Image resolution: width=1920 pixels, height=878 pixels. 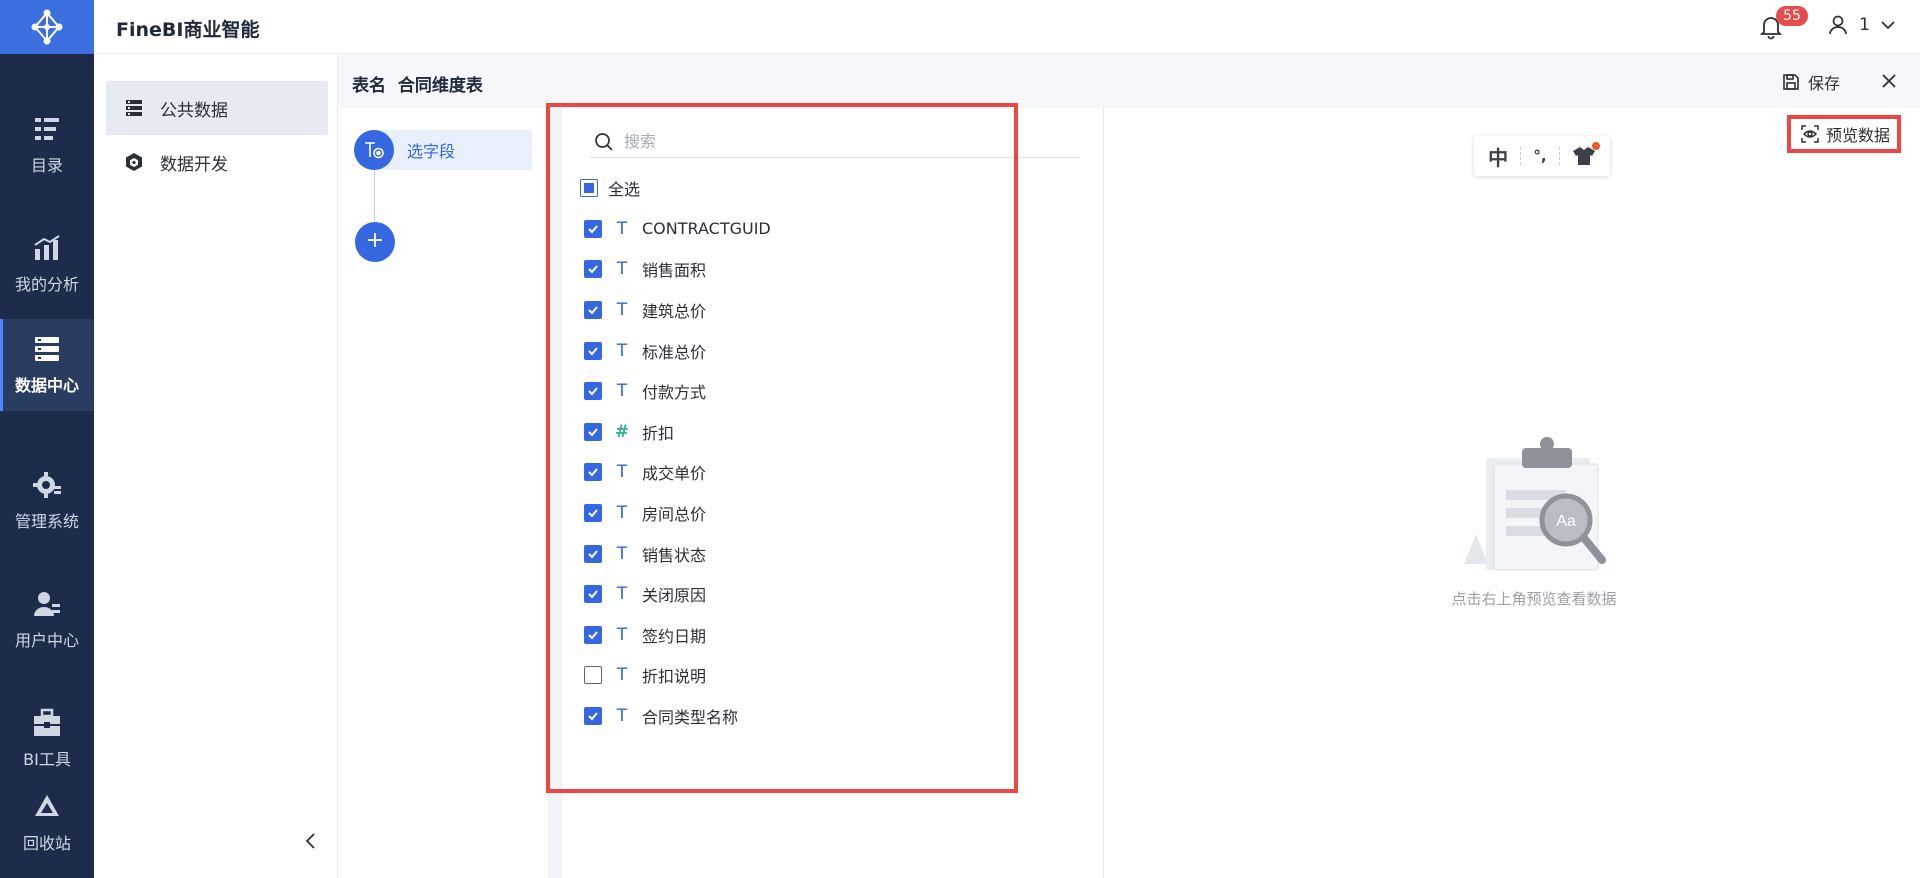 I want to click on logo-icon, so click(x=47, y=27).